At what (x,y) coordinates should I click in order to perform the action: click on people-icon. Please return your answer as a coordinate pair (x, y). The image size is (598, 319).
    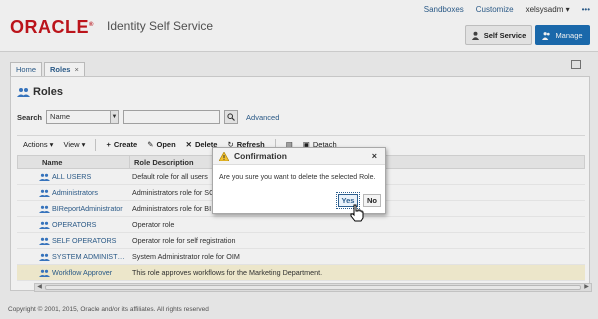
    Looking at the image, I should click on (546, 35).